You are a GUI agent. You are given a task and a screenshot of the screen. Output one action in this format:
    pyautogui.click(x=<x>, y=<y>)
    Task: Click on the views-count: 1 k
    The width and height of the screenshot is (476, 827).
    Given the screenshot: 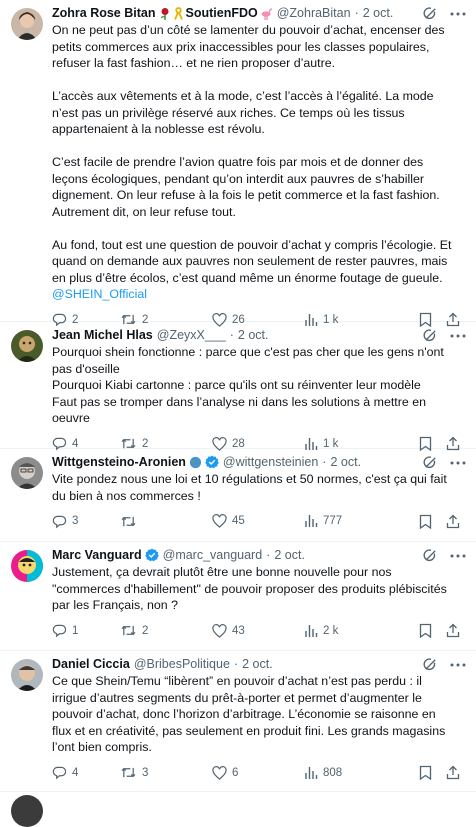 What is the action you would take?
    pyautogui.click(x=331, y=443)
    